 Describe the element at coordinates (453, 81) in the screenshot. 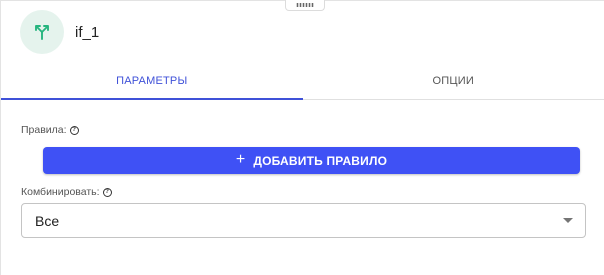

I see `tab-options: ОПЦИИ` at that location.